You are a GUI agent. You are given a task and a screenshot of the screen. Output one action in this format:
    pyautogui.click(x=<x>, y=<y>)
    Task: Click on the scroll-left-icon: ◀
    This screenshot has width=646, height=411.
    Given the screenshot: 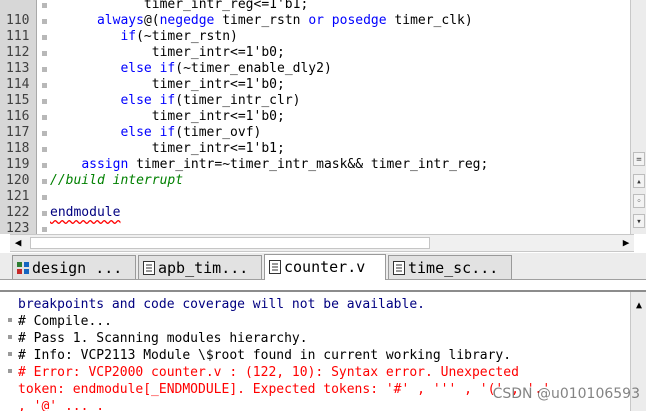 What is the action you would take?
    pyautogui.click(x=18, y=243)
    